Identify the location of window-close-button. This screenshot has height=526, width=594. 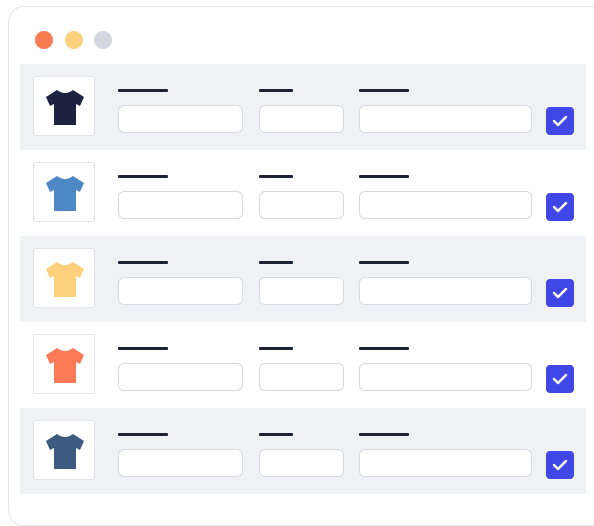
(44, 40).